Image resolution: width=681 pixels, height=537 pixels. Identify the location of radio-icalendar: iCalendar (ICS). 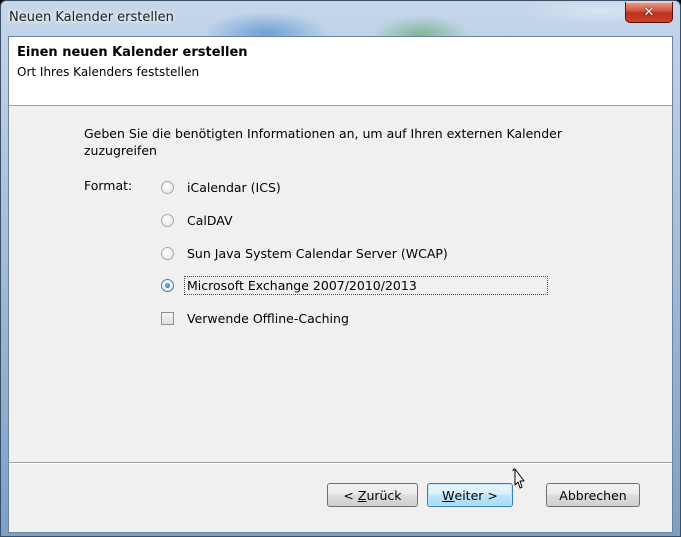
(222, 187).